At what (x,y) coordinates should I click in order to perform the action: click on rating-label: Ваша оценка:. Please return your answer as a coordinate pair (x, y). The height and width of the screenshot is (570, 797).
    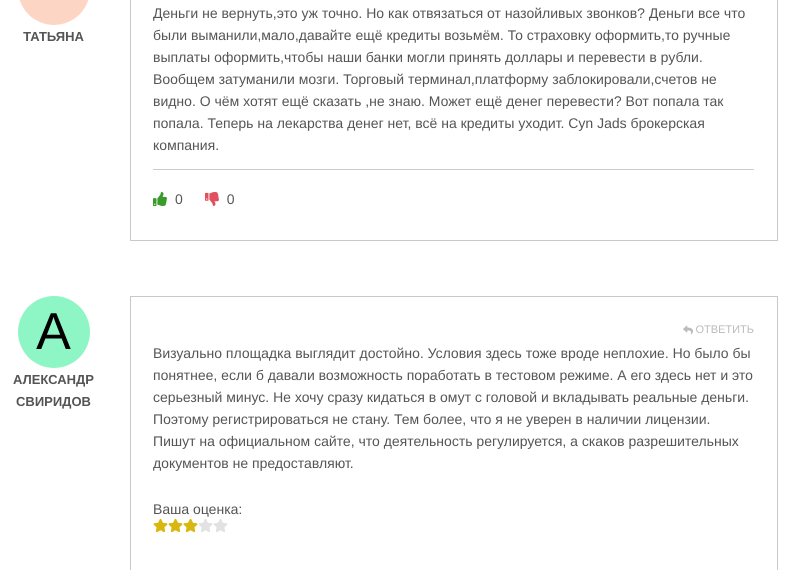
    Looking at the image, I should click on (198, 509).